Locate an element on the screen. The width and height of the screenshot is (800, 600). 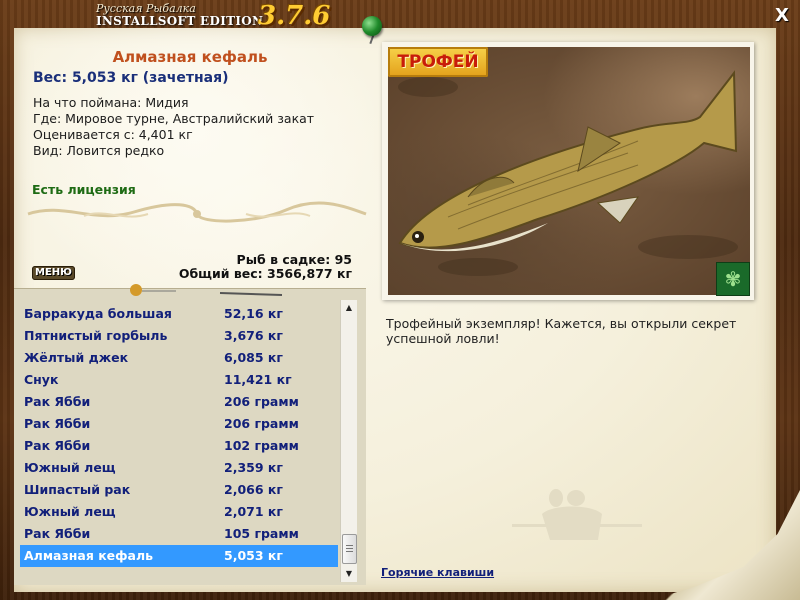
keepnet-total-weight: Общий вес: 3566,877 кг is located at coordinates (265, 273).